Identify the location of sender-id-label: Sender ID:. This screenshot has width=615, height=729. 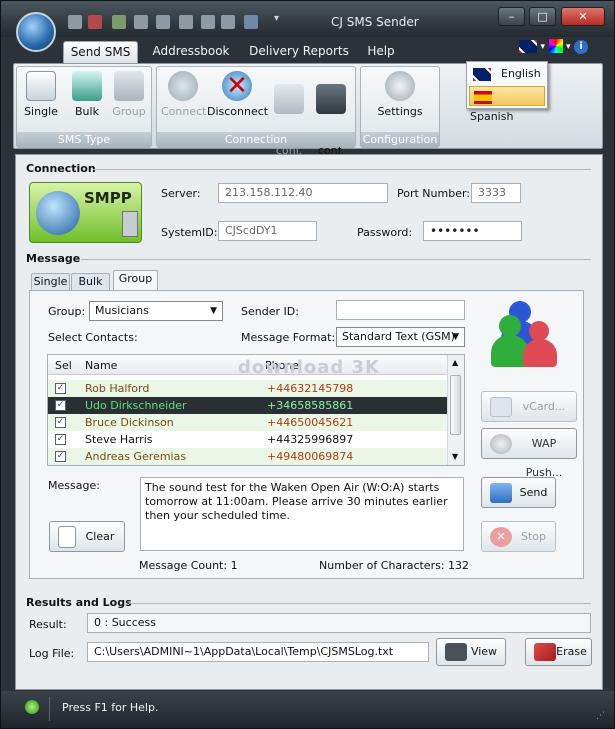
(270, 311).